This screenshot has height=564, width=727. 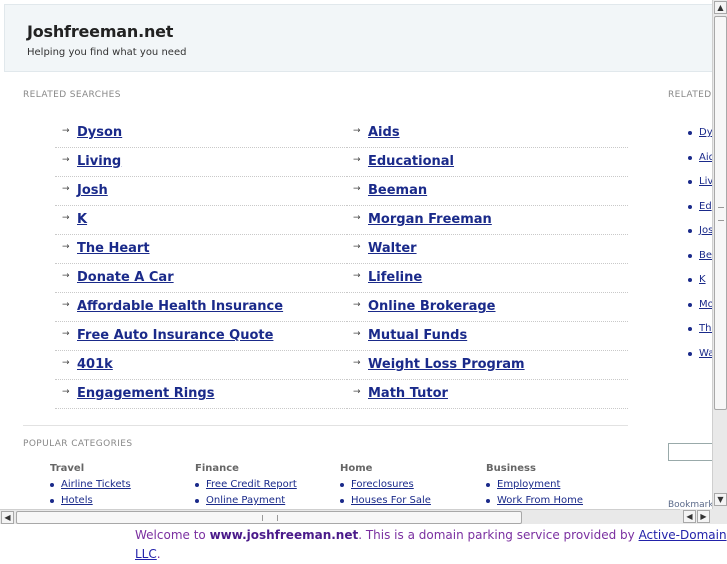 I want to click on horizontal-scrollbar: ◀, so click(x=356, y=516).